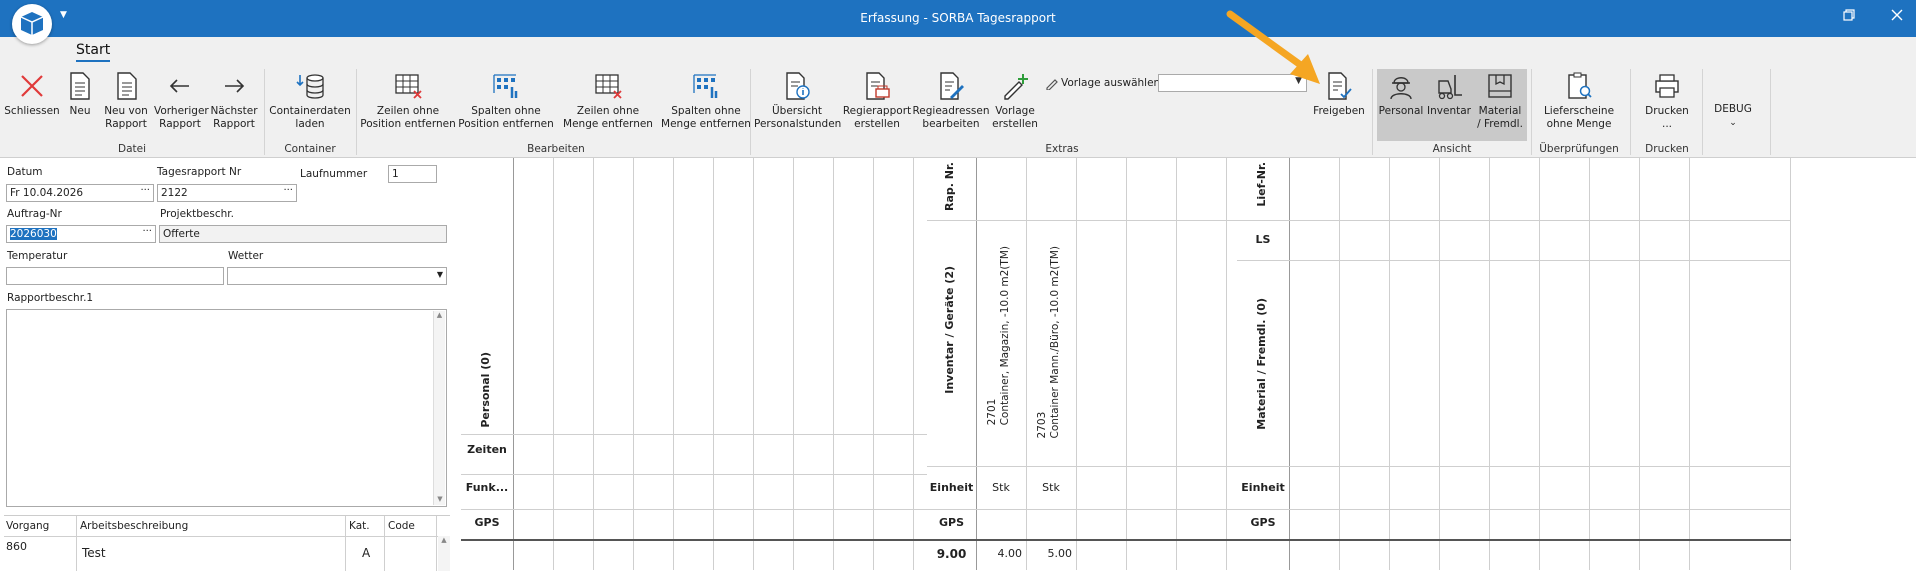 The image size is (1916, 571). Describe the element at coordinates (126, 111) in the screenshot. I see `neu-von-label-1: Neu von` at that location.